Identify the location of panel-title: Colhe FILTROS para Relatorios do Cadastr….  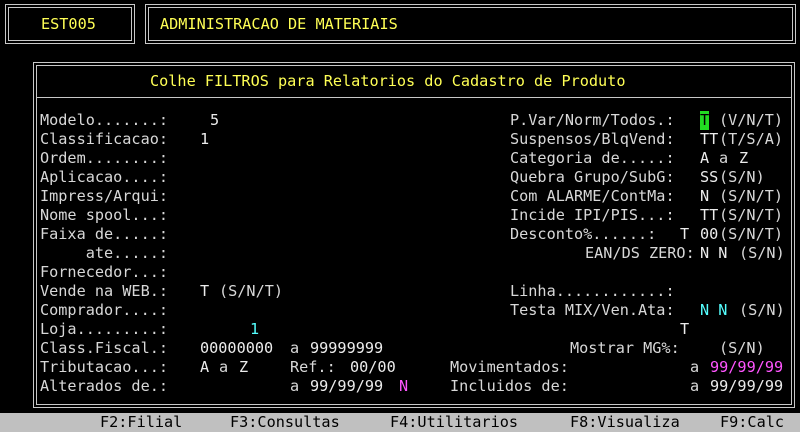
(388, 81).